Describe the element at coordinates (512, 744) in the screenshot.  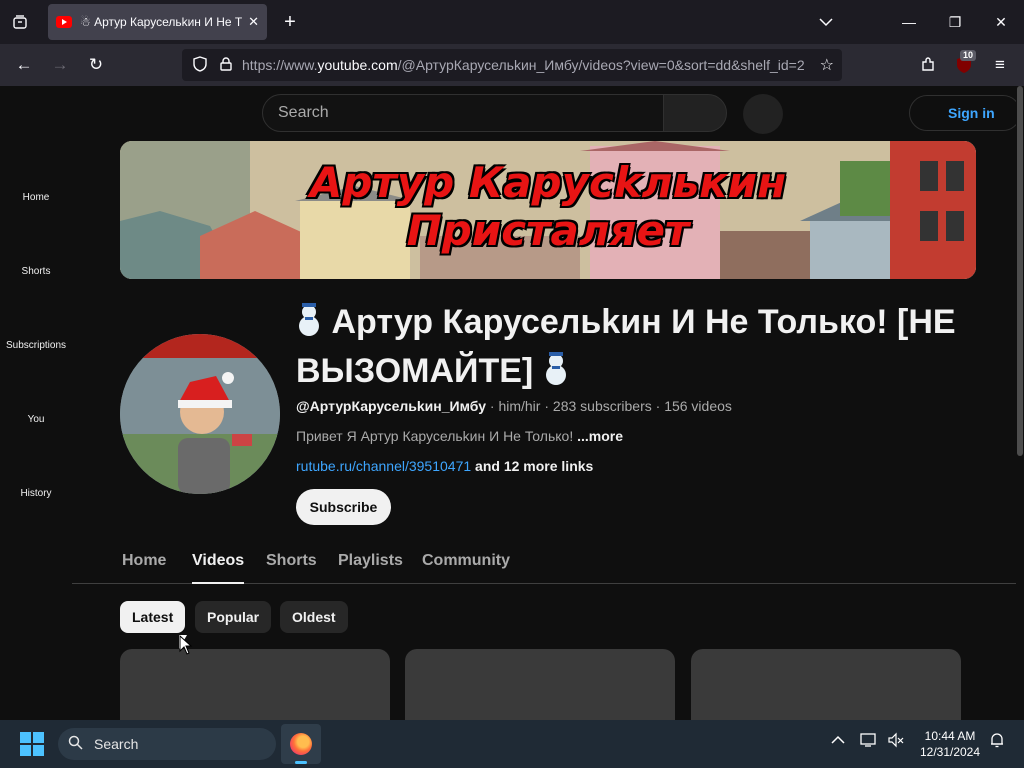
I see `taskbar: Search 10:44 AM 12/31/2024` at that location.